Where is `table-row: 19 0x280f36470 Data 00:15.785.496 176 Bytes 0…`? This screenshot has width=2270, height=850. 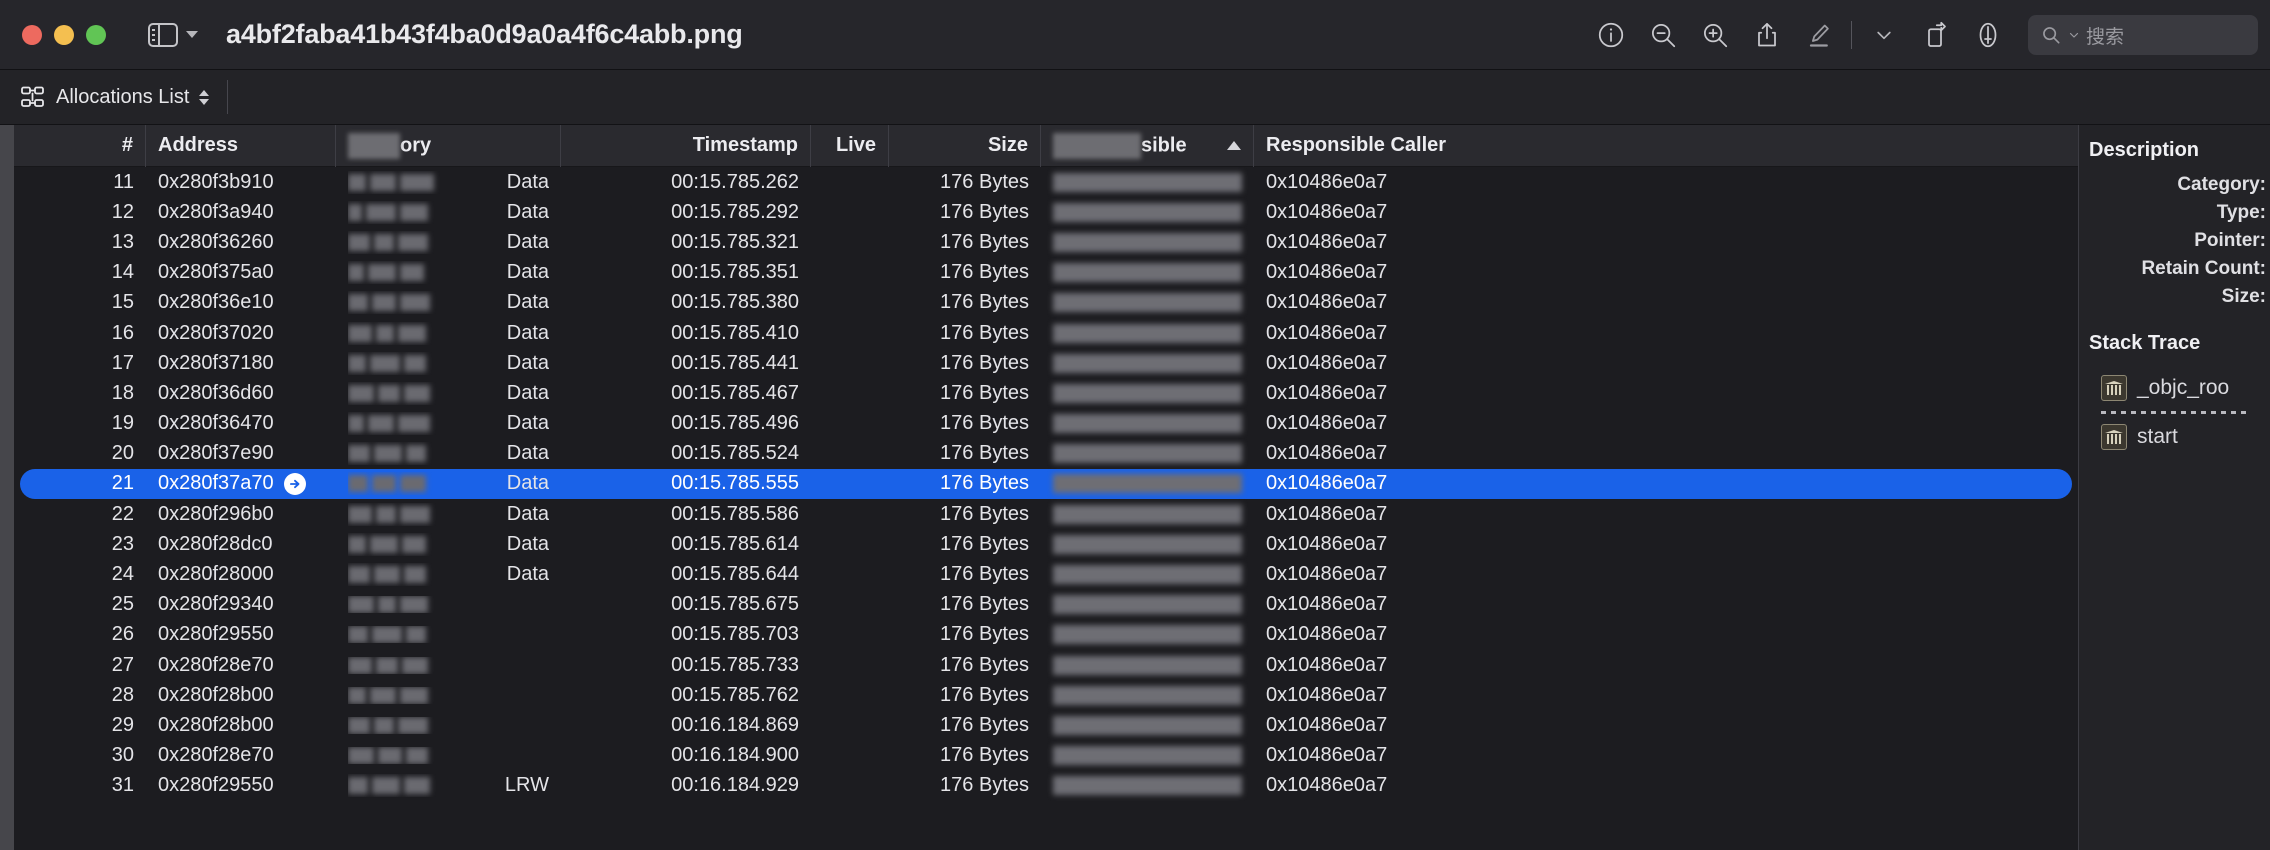
table-row: 19 0x280f36470 Data 00:15.785.496 176 Bytes 0… is located at coordinates (1046, 424).